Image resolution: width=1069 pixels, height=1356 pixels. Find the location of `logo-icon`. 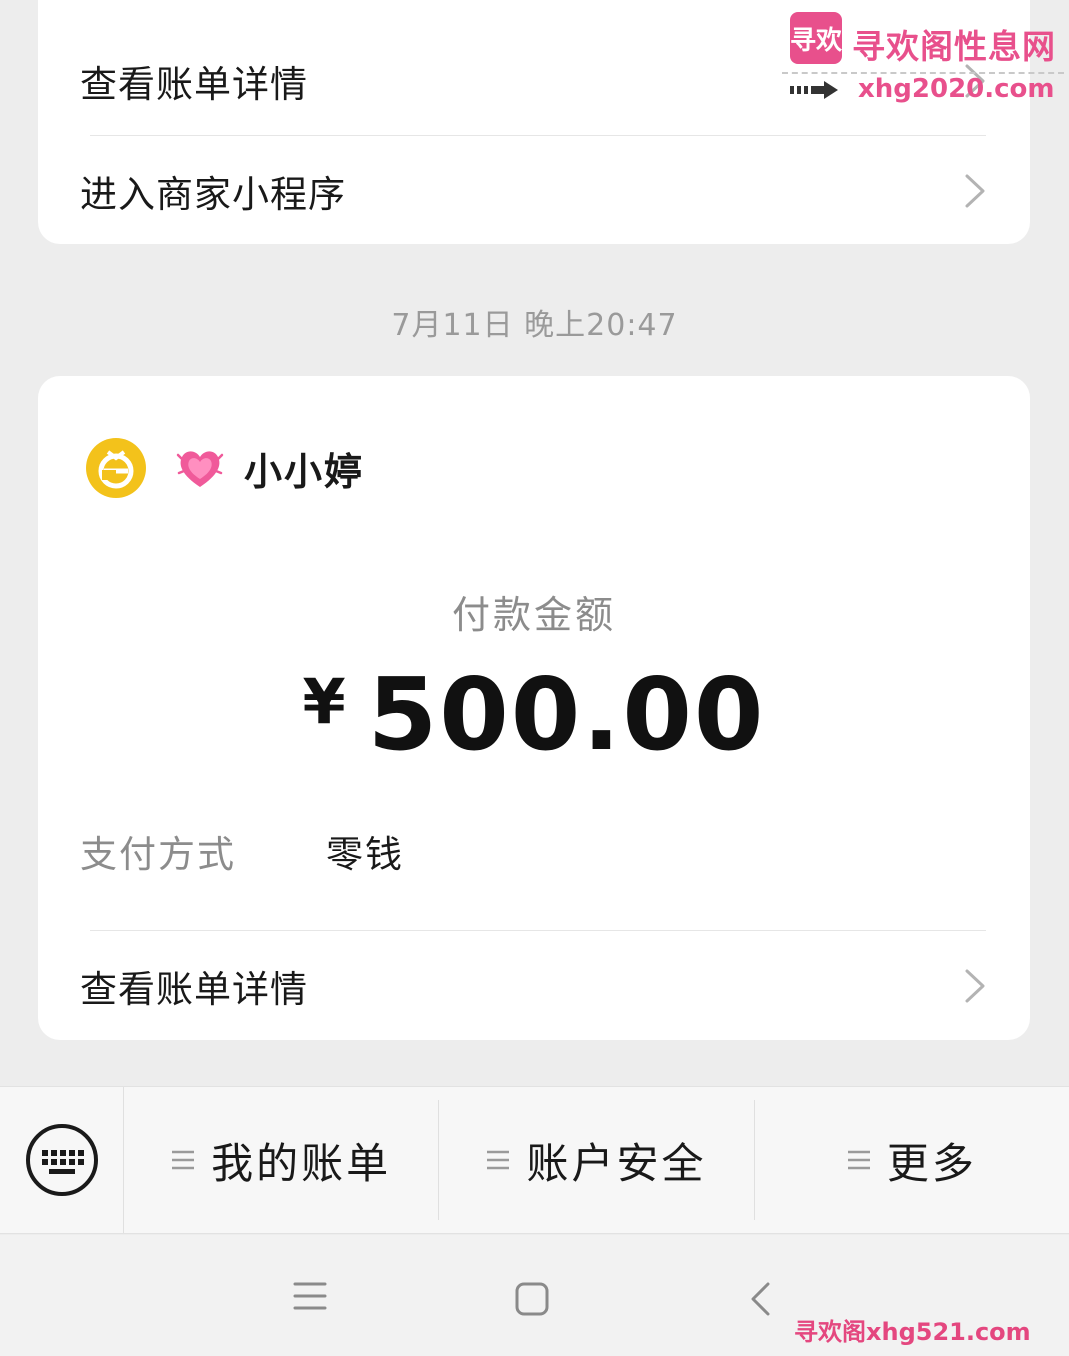

logo-icon is located at coordinates (116, 468).